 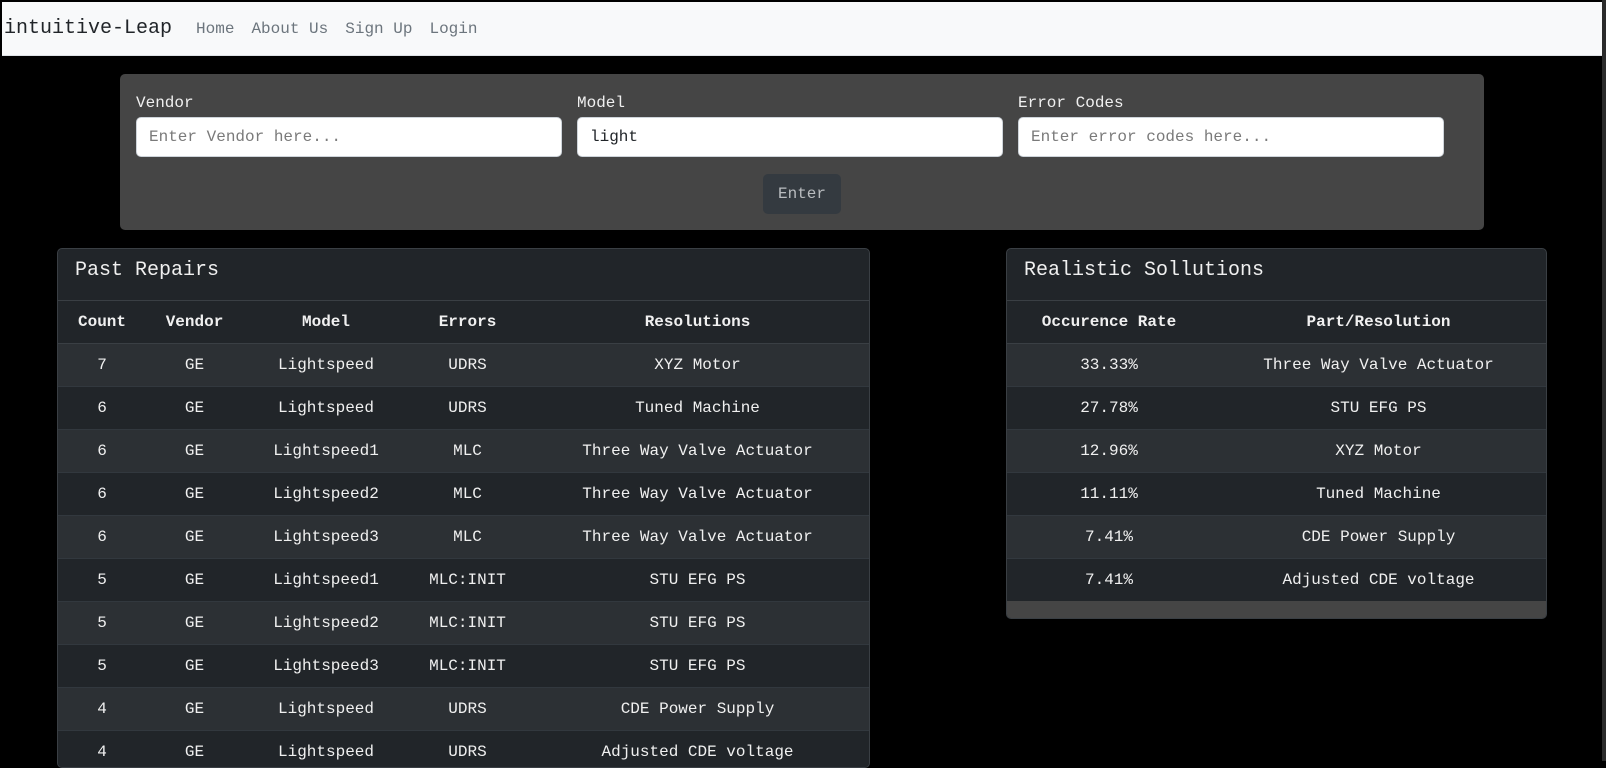 What do you see at coordinates (1109, 408) in the screenshot?
I see `cell-occurence-rate: 27.78%` at bounding box center [1109, 408].